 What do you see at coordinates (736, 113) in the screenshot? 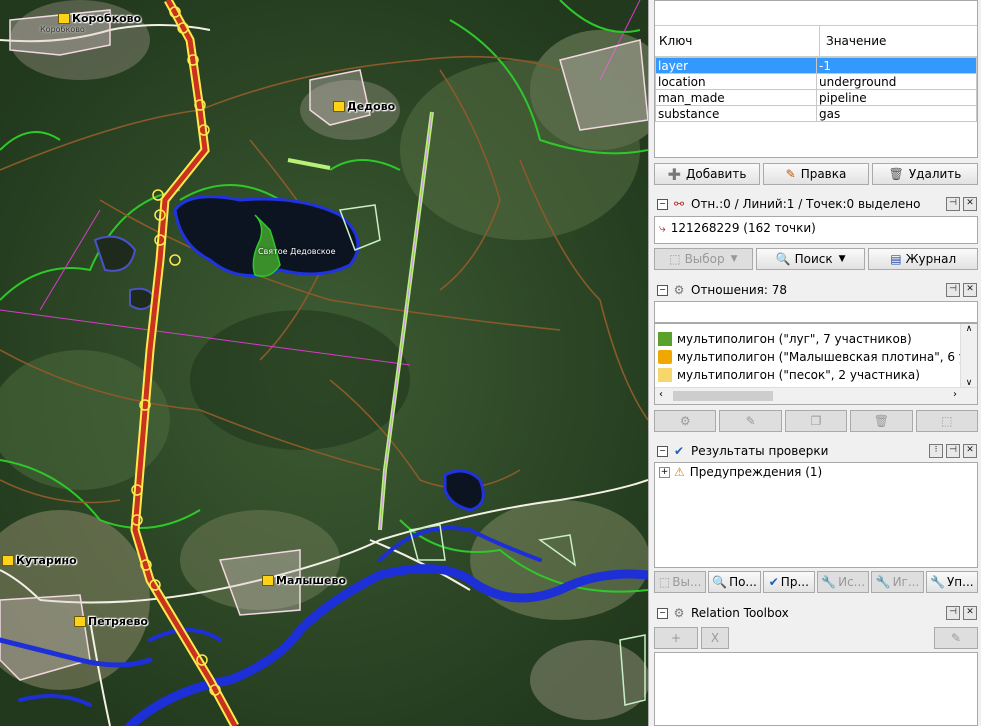
I see `tag-key: substance` at bounding box center [736, 113].